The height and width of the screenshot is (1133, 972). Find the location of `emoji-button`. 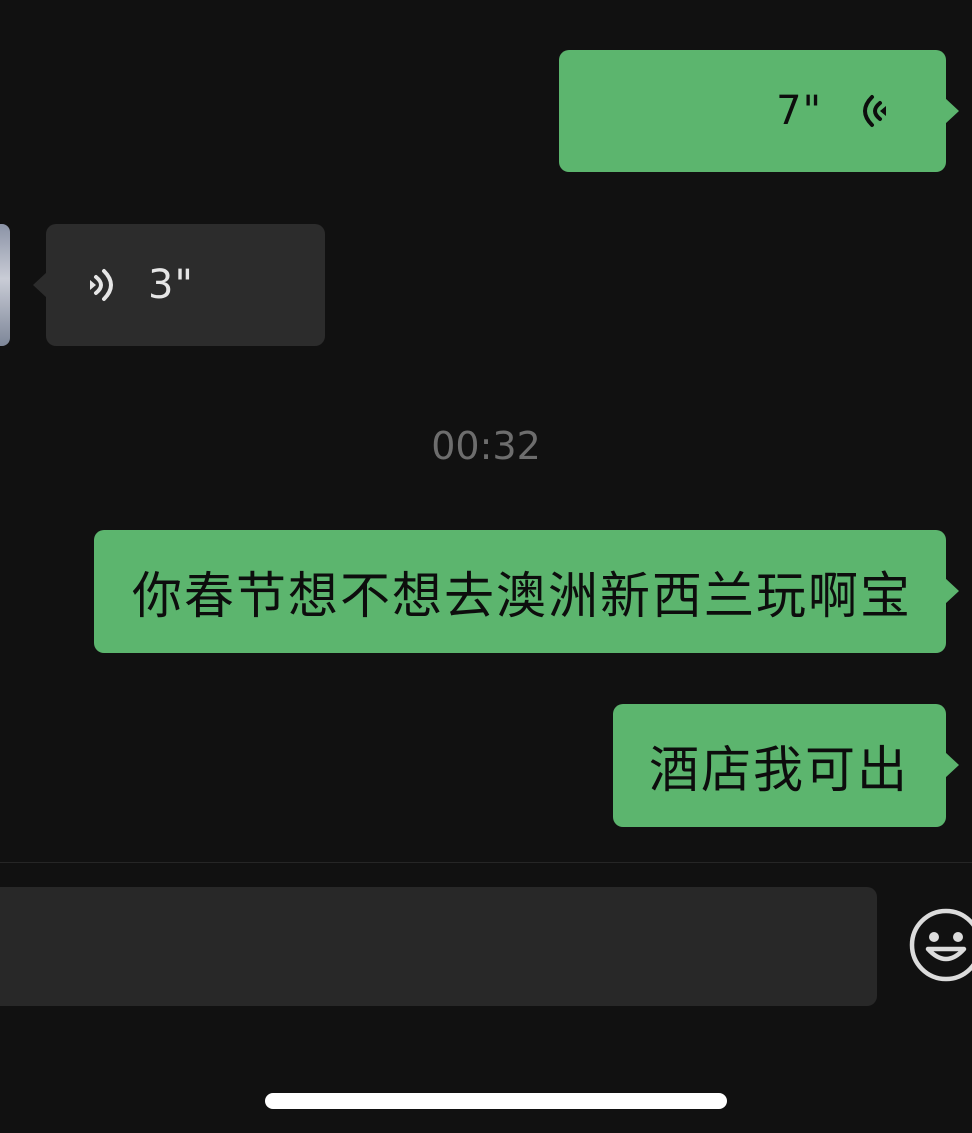

emoji-button is located at coordinates (939, 945).